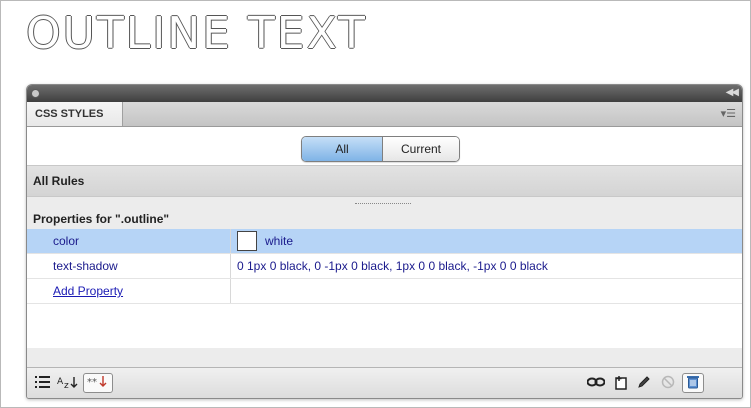  Describe the element at coordinates (342, 149) in the screenshot. I see `all-button: All` at that location.